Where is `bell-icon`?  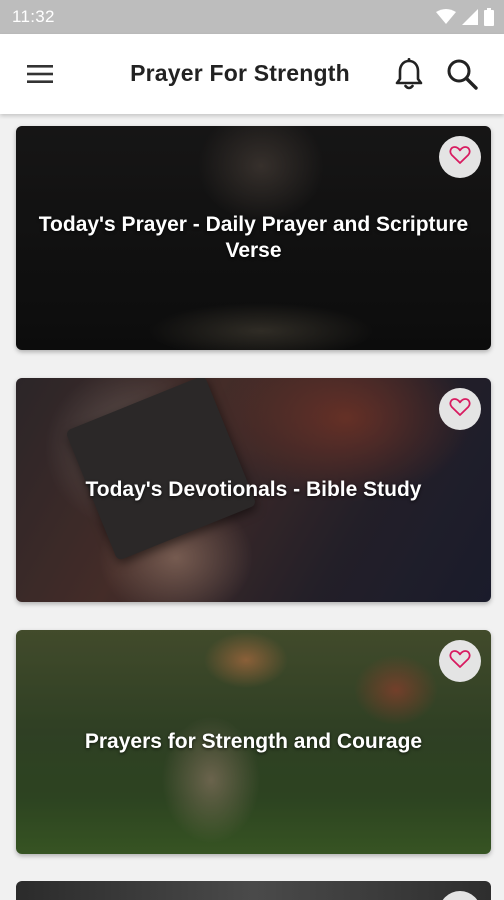
bell-icon is located at coordinates (409, 77).